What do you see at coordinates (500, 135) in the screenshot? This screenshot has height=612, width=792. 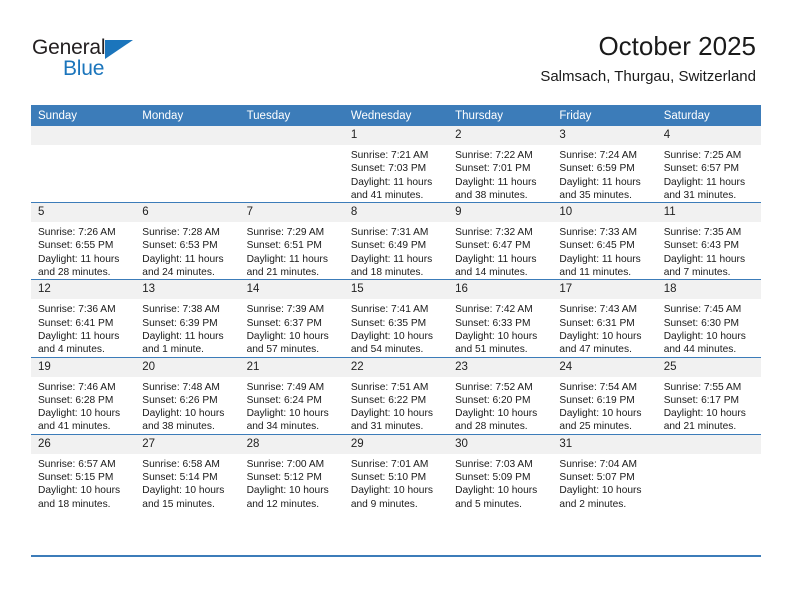 I see `day-number: 2` at bounding box center [500, 135].